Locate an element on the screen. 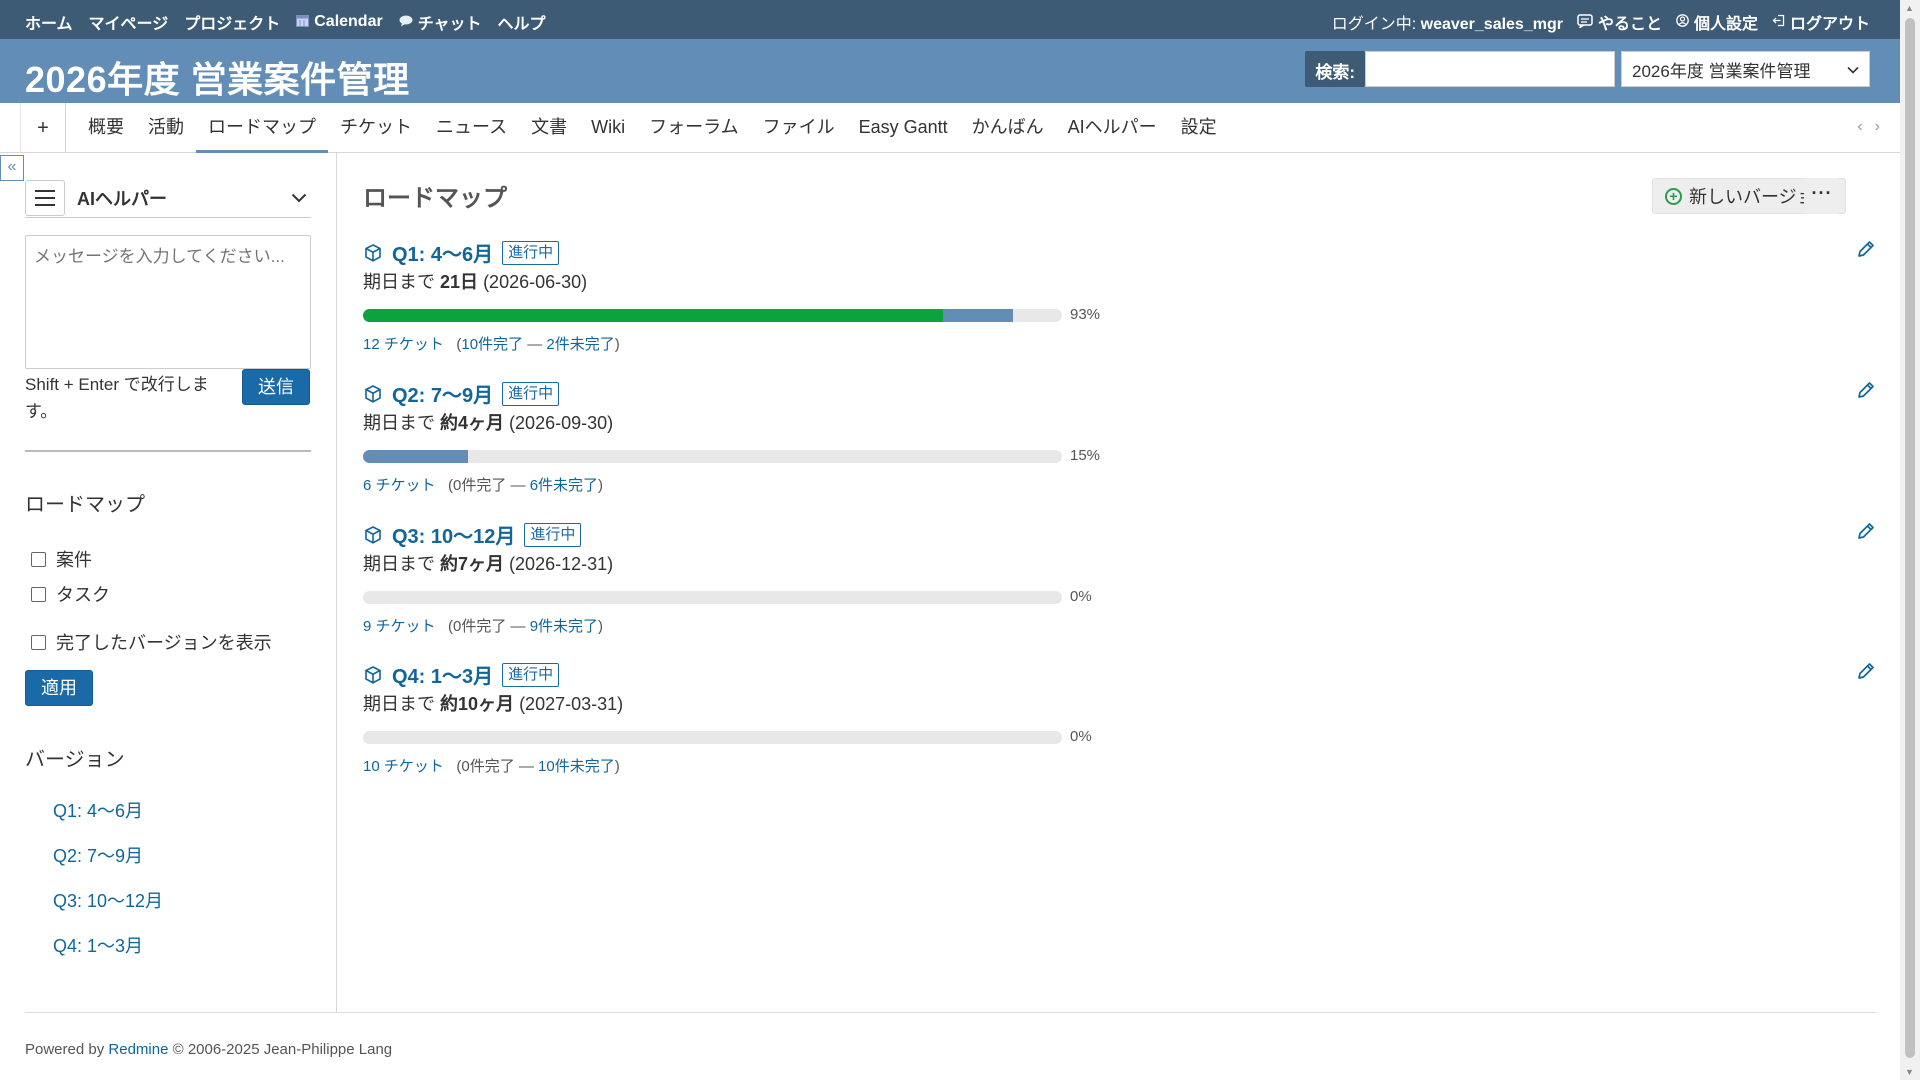 Image resolution: width=1920 pixels, height=1080 pixels. apply-button: 適用 is located at coordinates (59, 688).